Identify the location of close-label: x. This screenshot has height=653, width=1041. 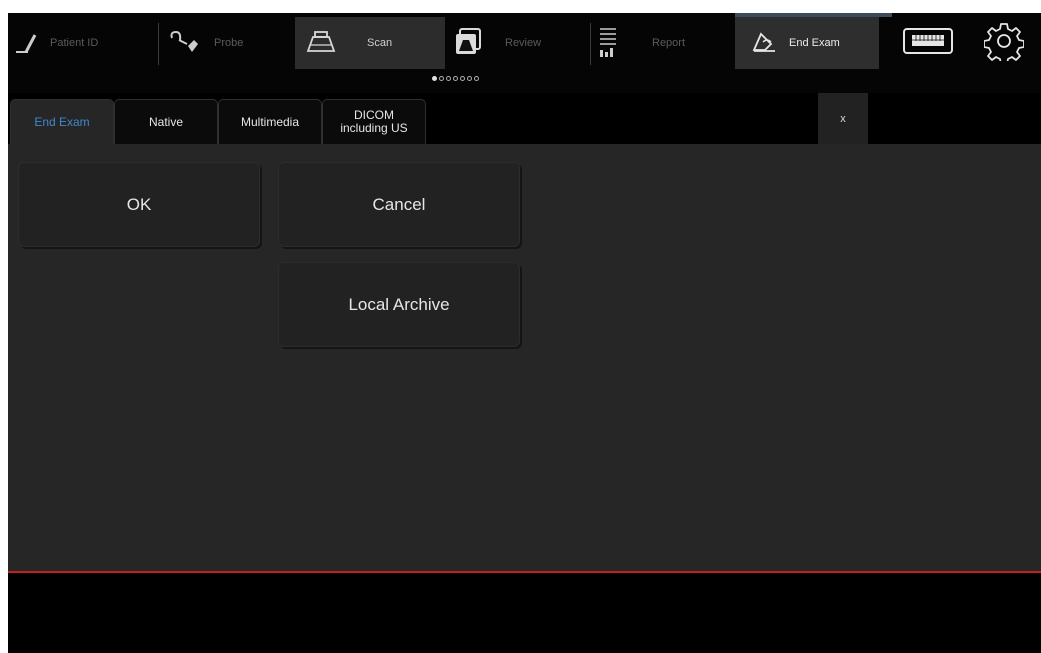
(843, 118).